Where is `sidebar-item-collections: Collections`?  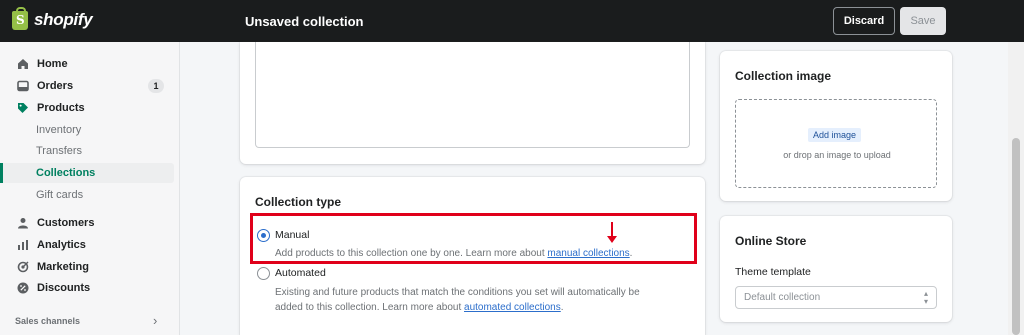 sidebar-item-collections: Collections is located at coordinates (87, 173).